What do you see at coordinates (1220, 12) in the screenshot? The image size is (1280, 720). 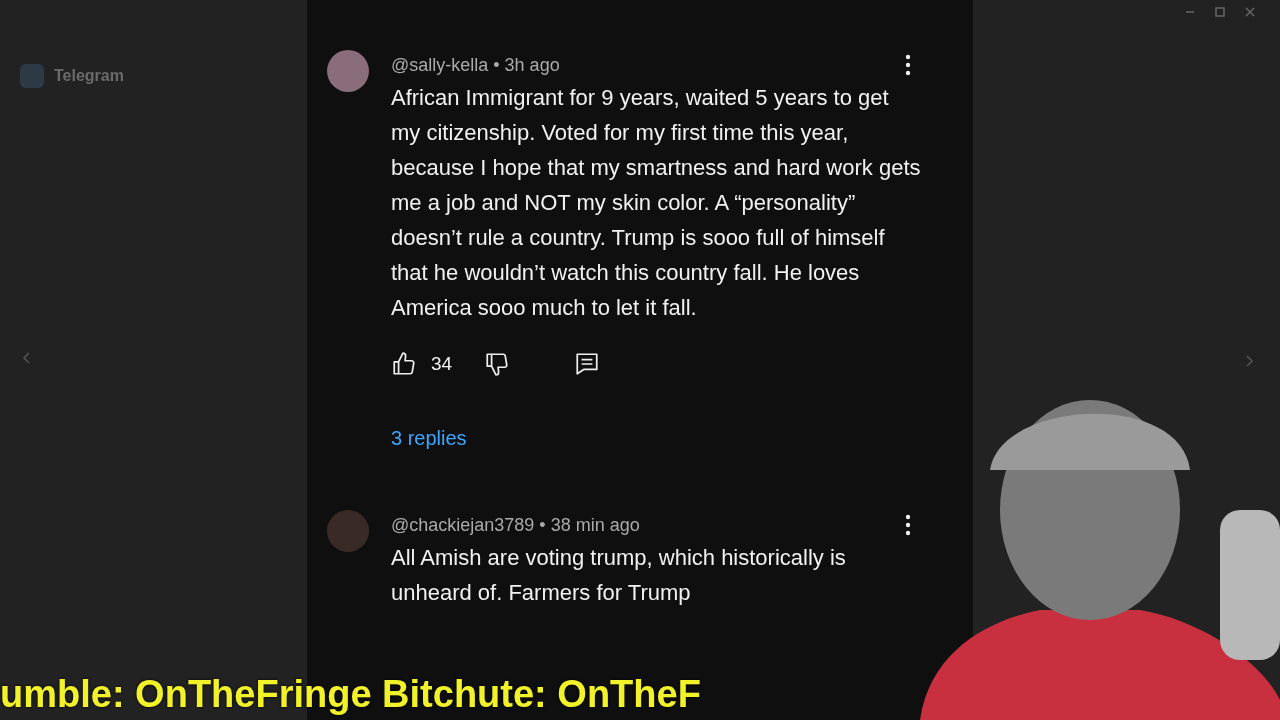 I see `maximize-icon` at bounding box center [1220, 12].